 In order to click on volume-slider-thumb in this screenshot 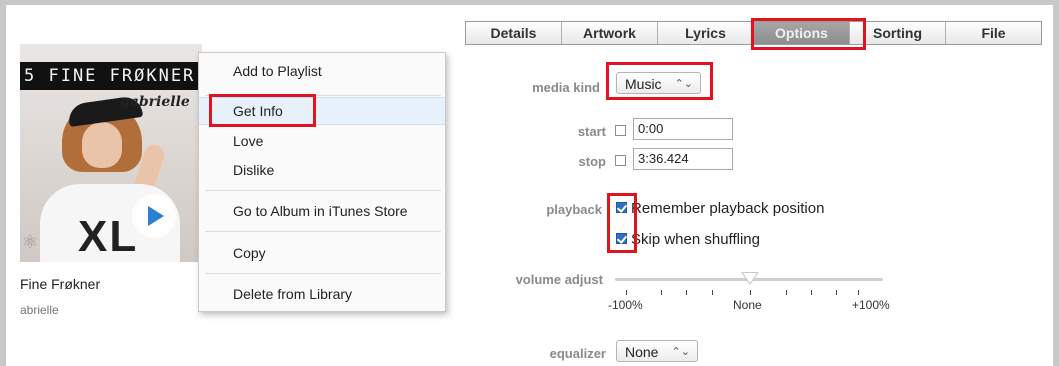, I will do `click(750, 278)`.